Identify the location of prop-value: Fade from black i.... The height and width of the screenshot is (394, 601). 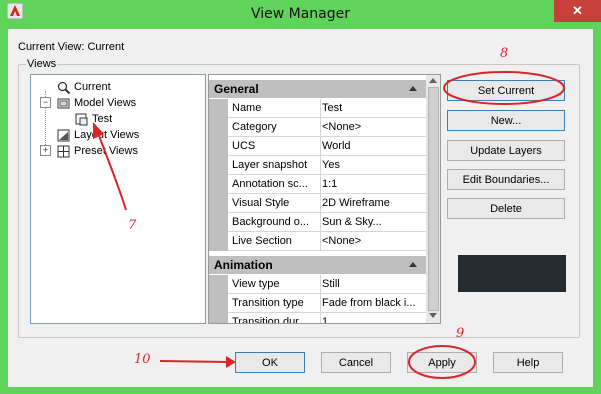
(373, 303).